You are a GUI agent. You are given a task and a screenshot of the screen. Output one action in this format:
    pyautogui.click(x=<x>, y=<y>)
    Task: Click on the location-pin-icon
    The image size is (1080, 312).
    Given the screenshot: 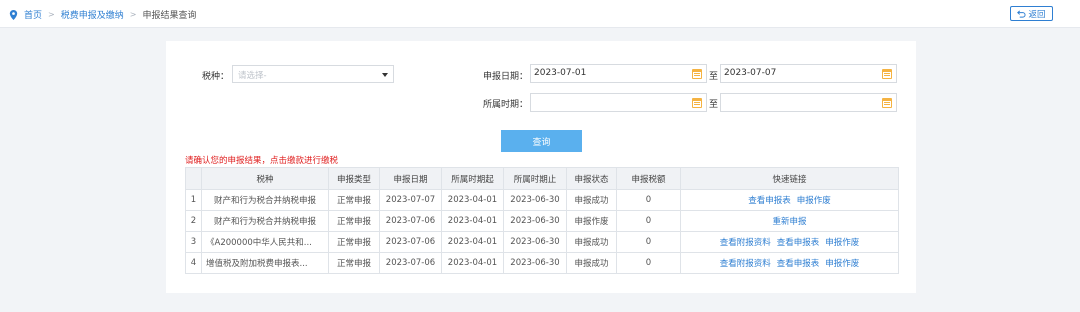 What is the action you would take?
    pyautogui.click(x=13, y=14)
    